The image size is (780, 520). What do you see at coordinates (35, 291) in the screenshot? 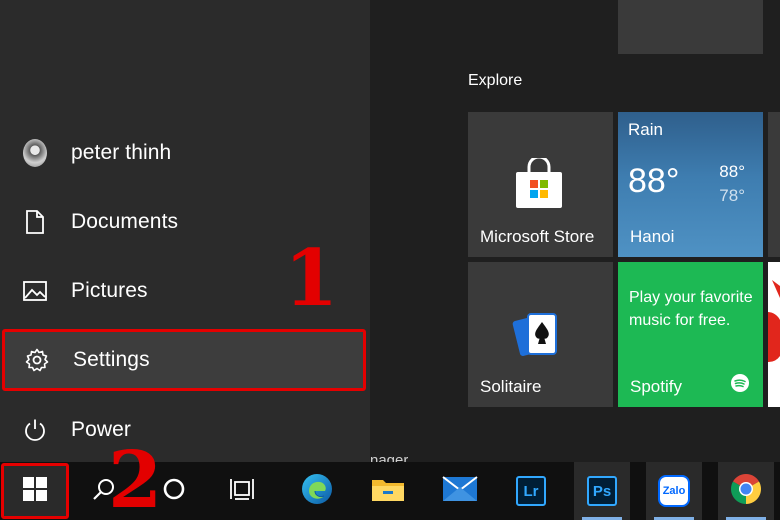
I see `pictures-icon` at bounding box center [35, 291].